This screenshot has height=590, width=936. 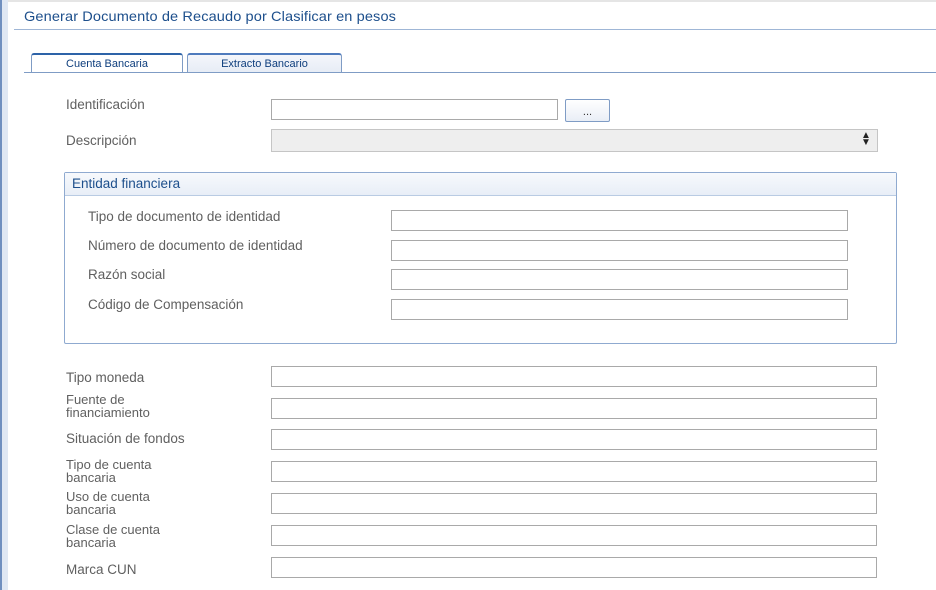 I want to click on razon-social-label: Razón social, so click(x=127, y=274).